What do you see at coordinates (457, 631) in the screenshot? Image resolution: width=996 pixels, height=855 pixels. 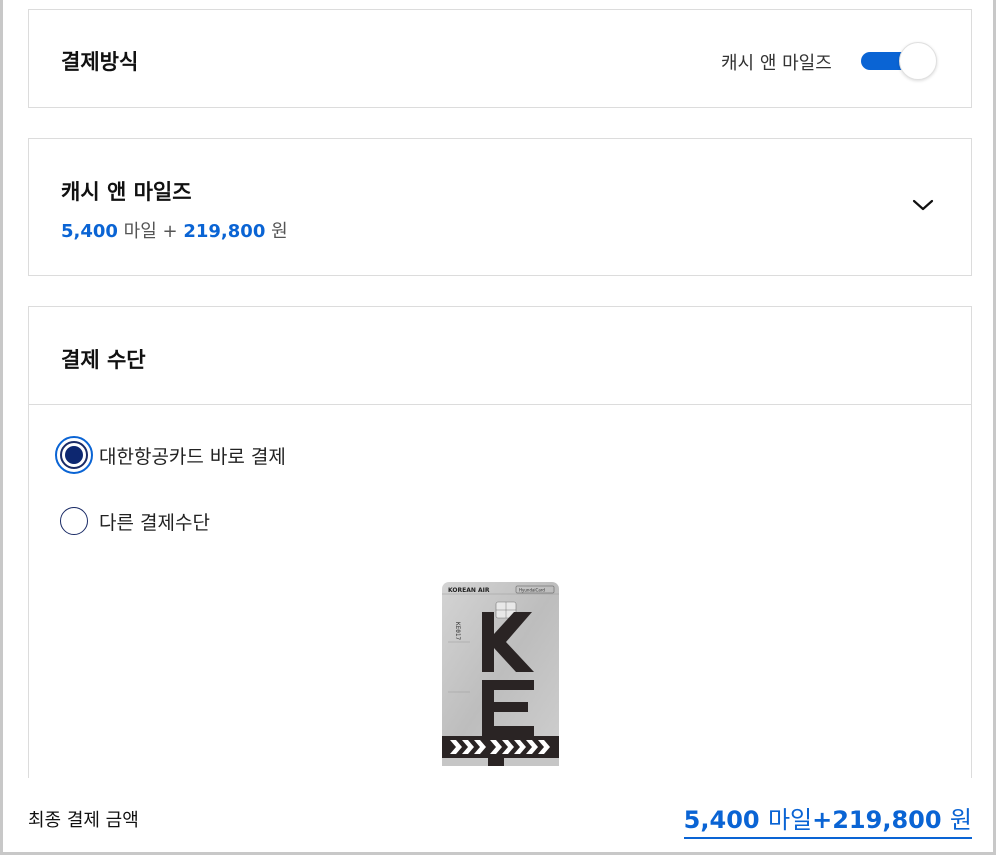 I see `svg-text: KE017` at bounding box center [457, 631].